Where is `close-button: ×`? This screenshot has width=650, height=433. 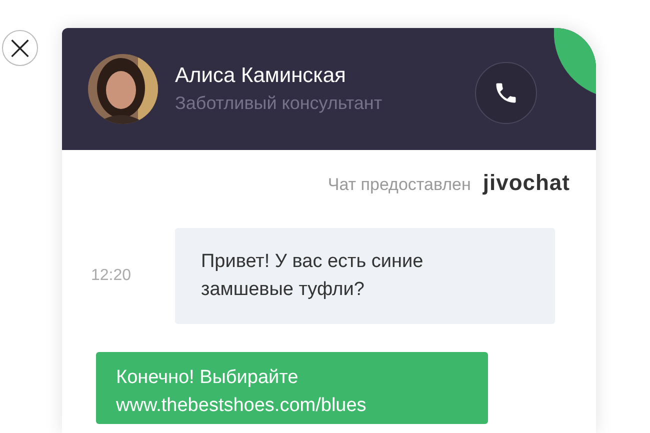
close-button: × is located at coordinates (20, 48).